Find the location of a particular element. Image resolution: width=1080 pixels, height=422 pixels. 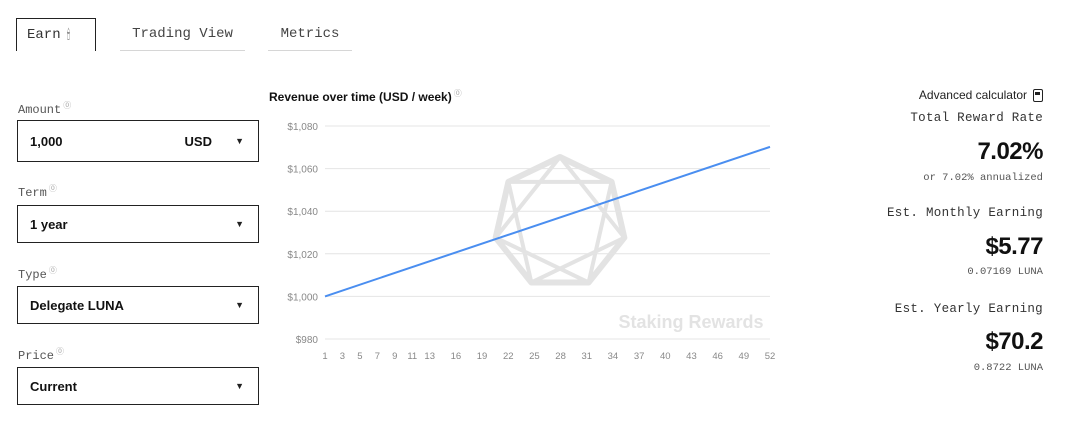

y-tick-label: $980 is located at coordinates (307, 340).